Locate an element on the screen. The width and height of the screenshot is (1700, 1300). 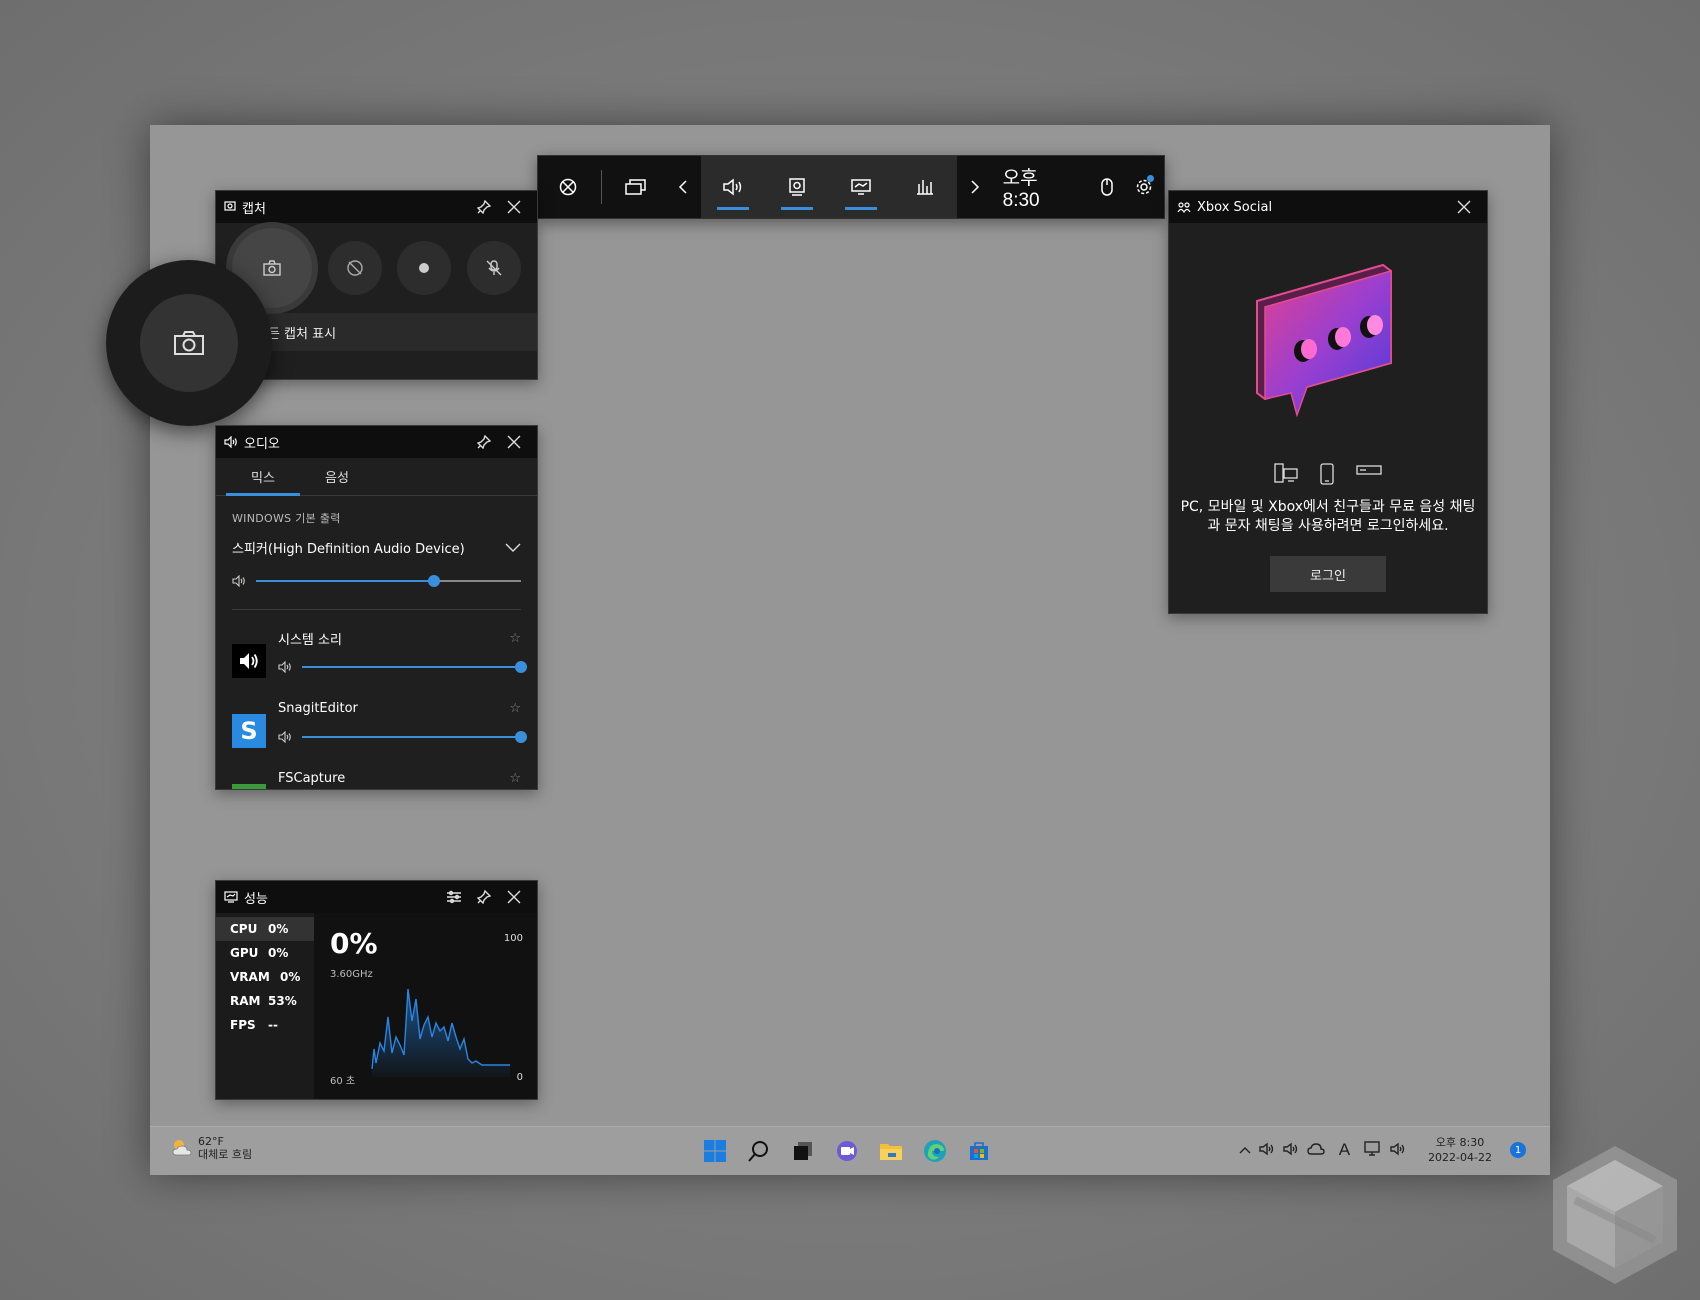
panel-title: Xbox Social is located at coordinates (1235, 207).